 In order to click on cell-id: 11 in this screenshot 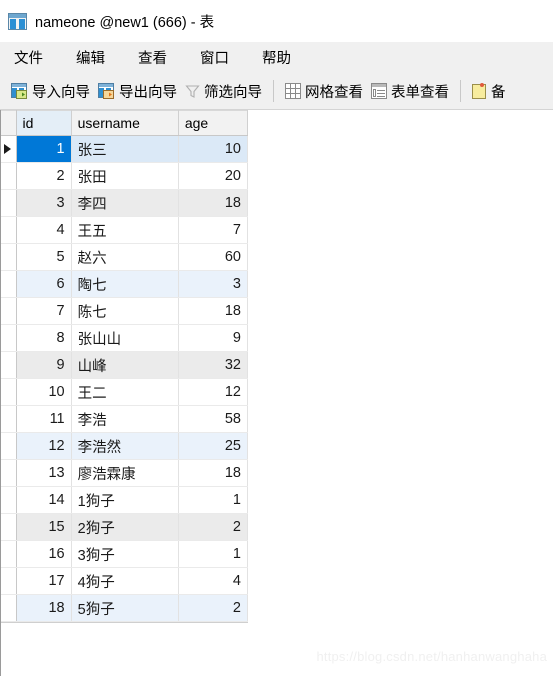, I will do `click(44, 419)`.